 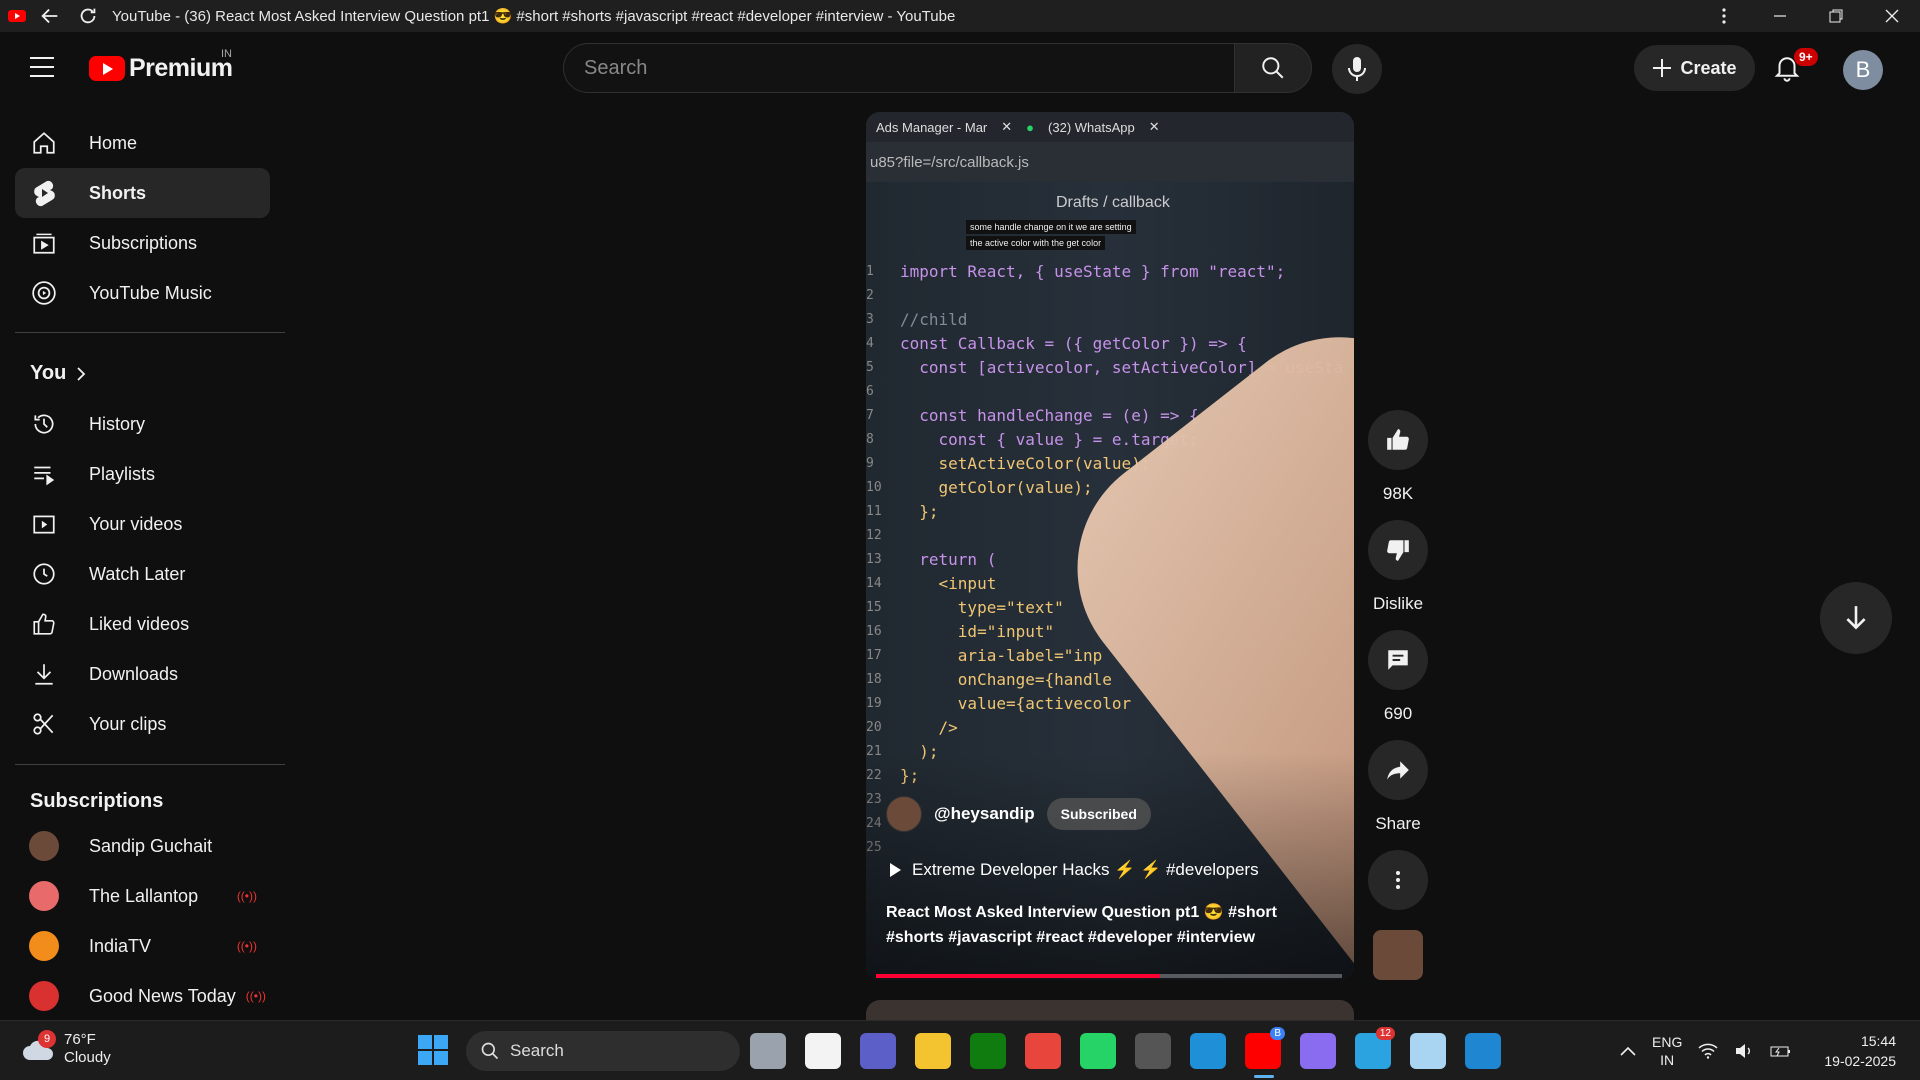 What do you see at coordinates (150, 292) in the screenshot?
I see `sidebar-item-label: YouTube Music` at bounding box center [150, 292].